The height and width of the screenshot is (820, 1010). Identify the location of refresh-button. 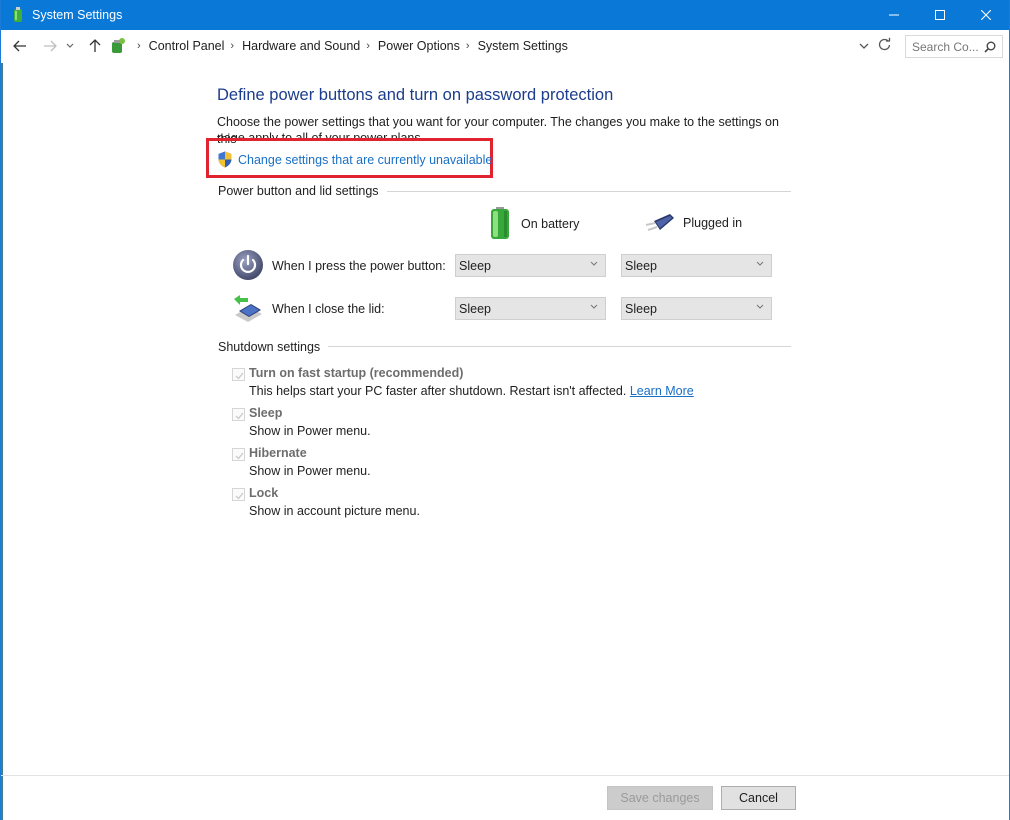
(884, 45).